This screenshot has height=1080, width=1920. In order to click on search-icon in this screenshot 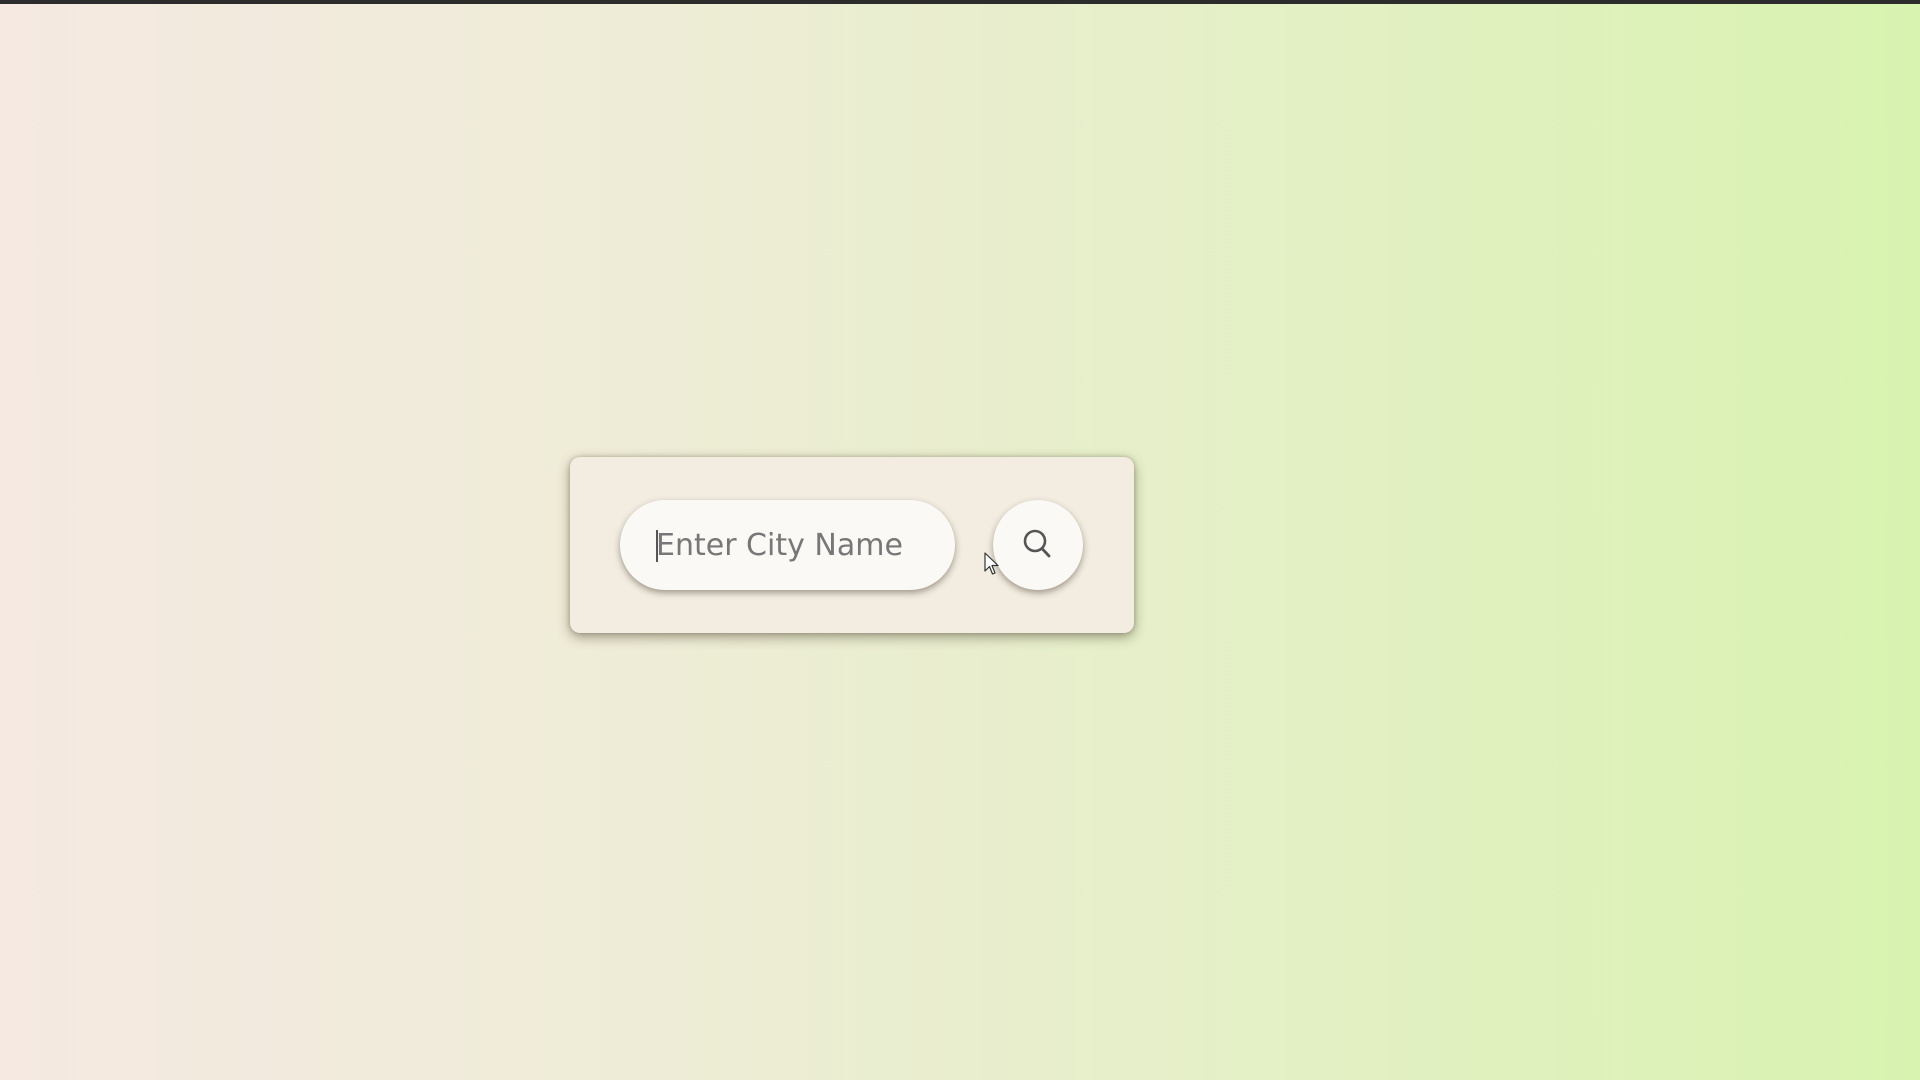, I will do `click(1037, 543)`.